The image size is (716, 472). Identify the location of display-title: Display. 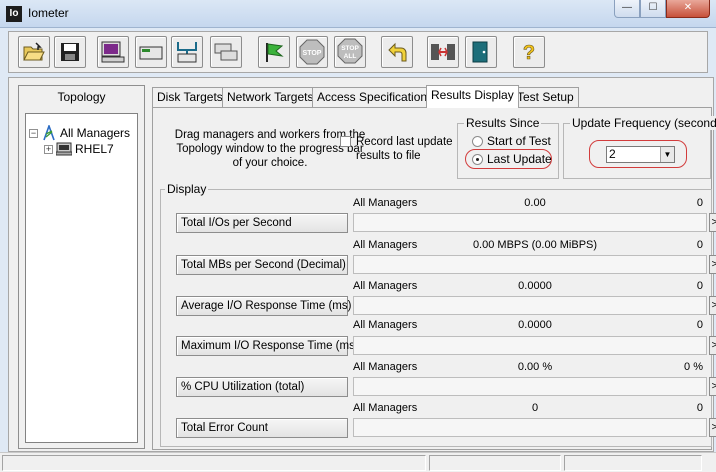
(187, 189).